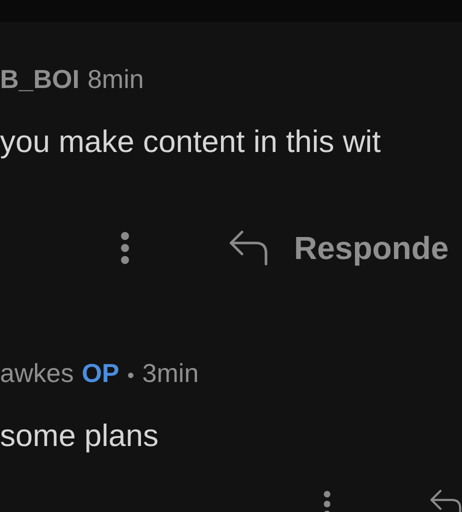  Describe the element at coordinates (248, 248) in the screenshot. I see `reply-icon` at that location.